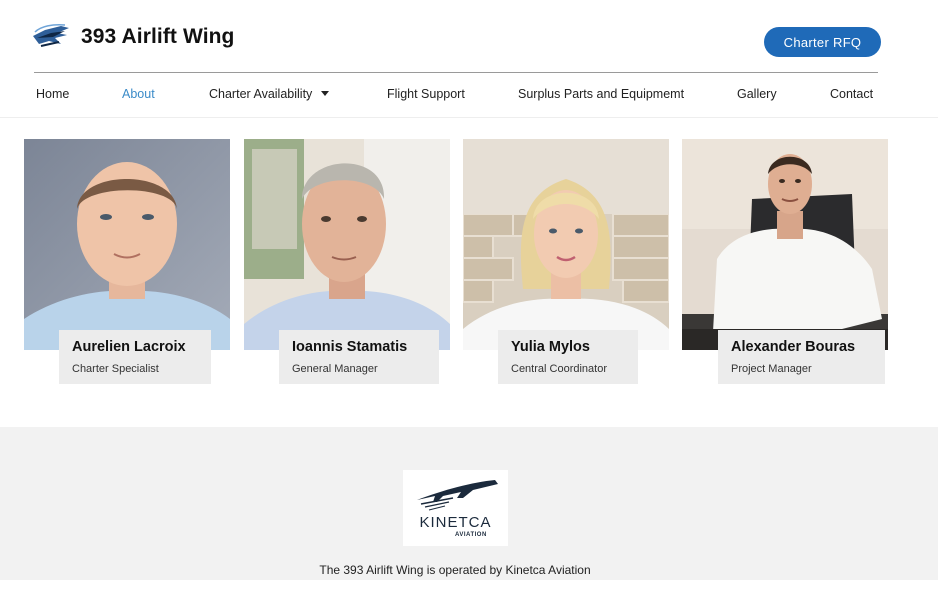  I want to click on airplane-icon, so click(457, 495).